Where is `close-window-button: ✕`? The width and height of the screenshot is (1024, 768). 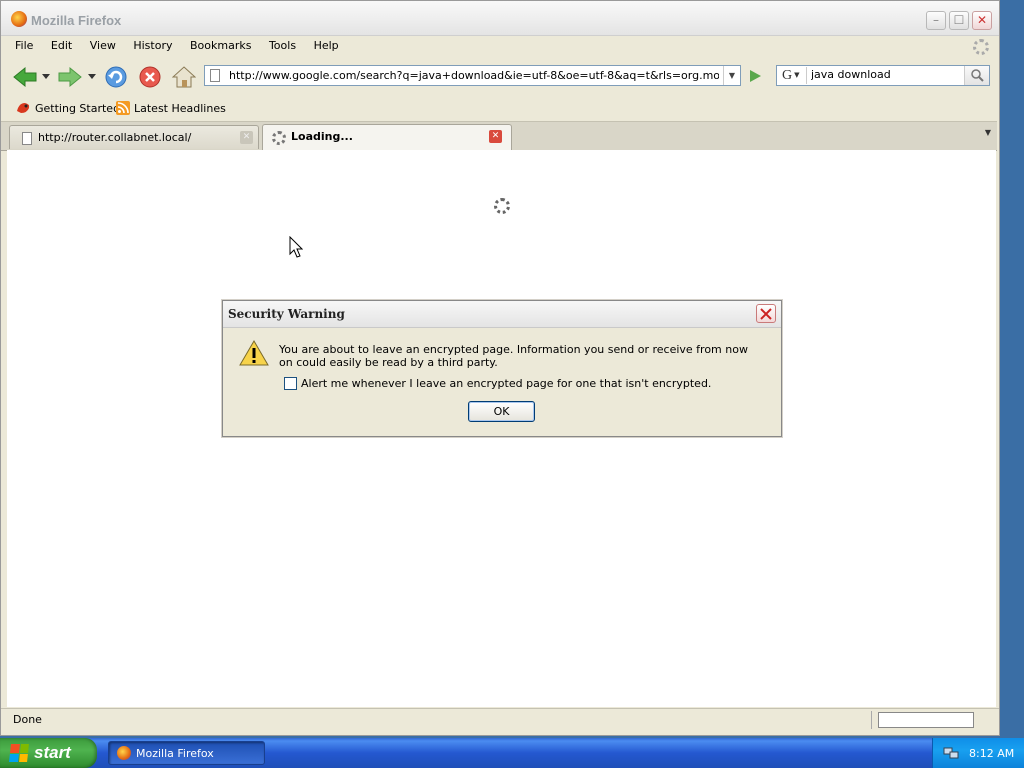 close-window-button: ✕ is located at coordinates (982, 20).